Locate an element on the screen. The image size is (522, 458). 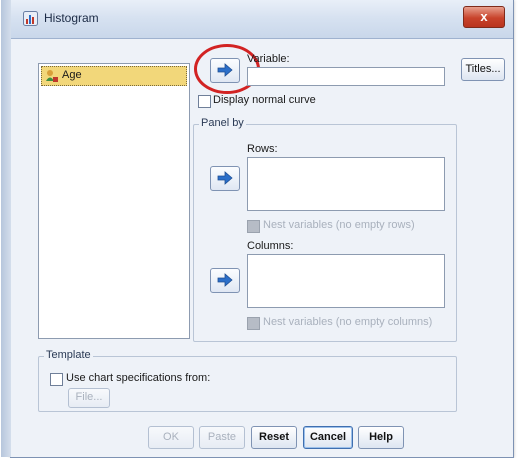
reset-button: Reset is located at coordinates (274, 437).